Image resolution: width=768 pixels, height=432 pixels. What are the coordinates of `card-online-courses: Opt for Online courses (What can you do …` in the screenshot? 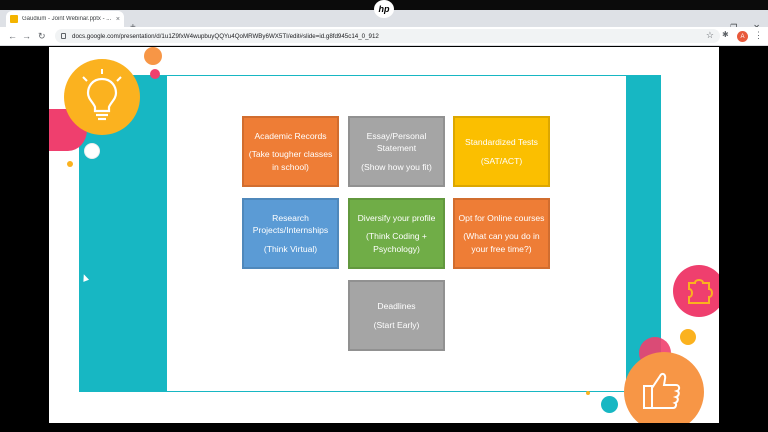 It's located at (501, 233).